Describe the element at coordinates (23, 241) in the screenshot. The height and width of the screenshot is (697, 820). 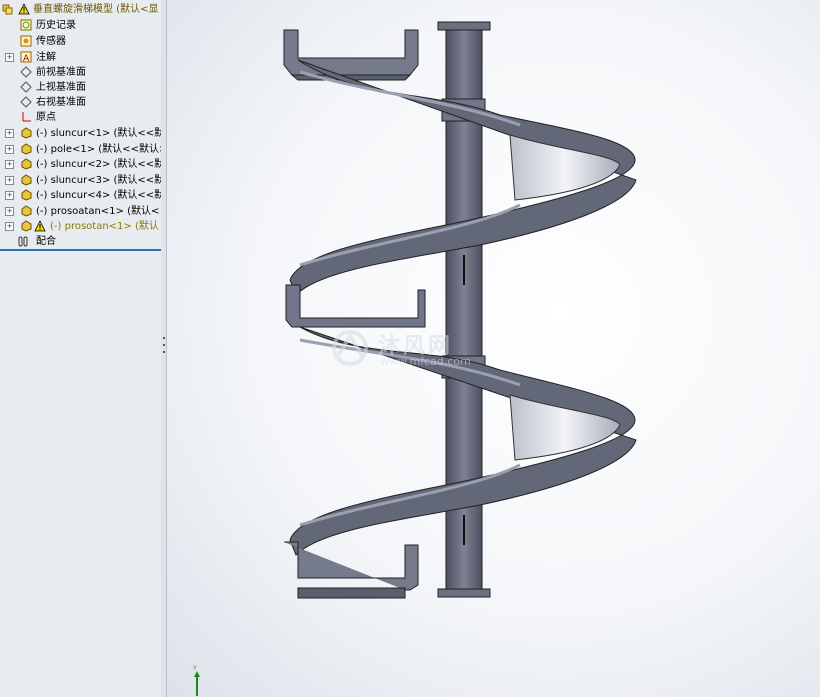
I see `mates-icon` at that location.